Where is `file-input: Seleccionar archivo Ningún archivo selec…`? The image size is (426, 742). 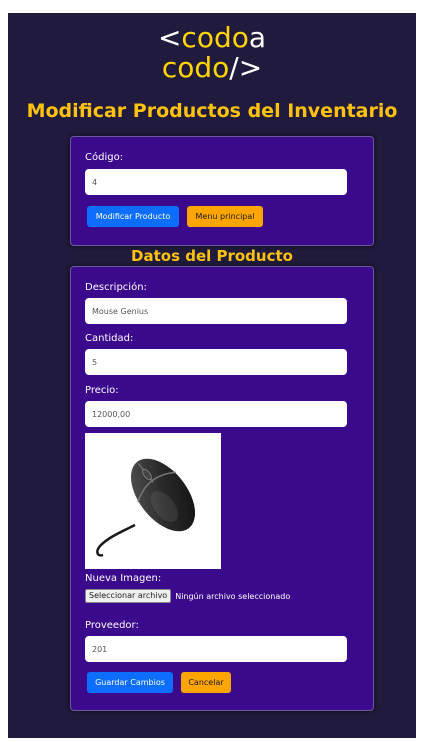 file-input: Seleccionar archivo Ningún archivo selec… is located at coordinates (187, 596).